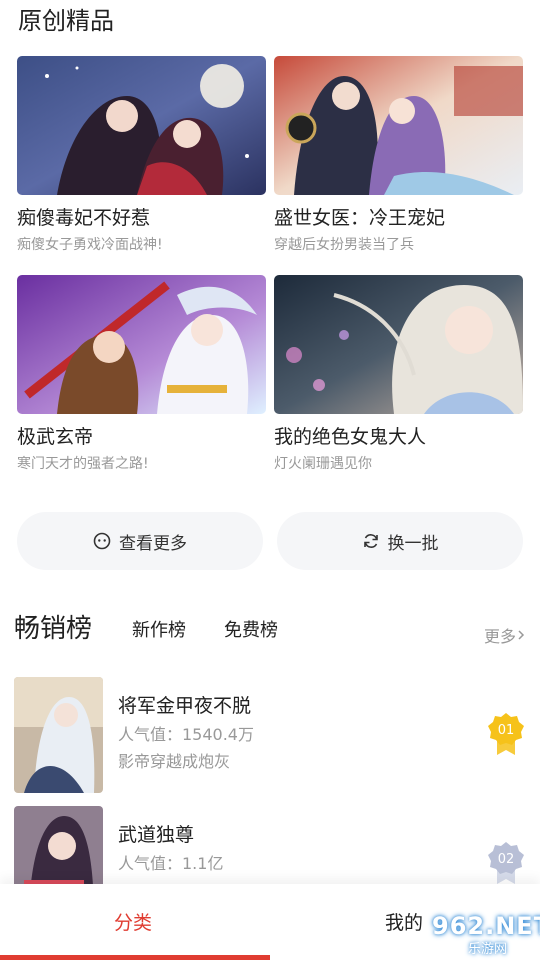 The width and height of the screenshot is (540, 960). What do you see at coordinates (486, 926) in the screenshot?
I see `watermark-brand: 962.NET` at bounding box center [486, 926].